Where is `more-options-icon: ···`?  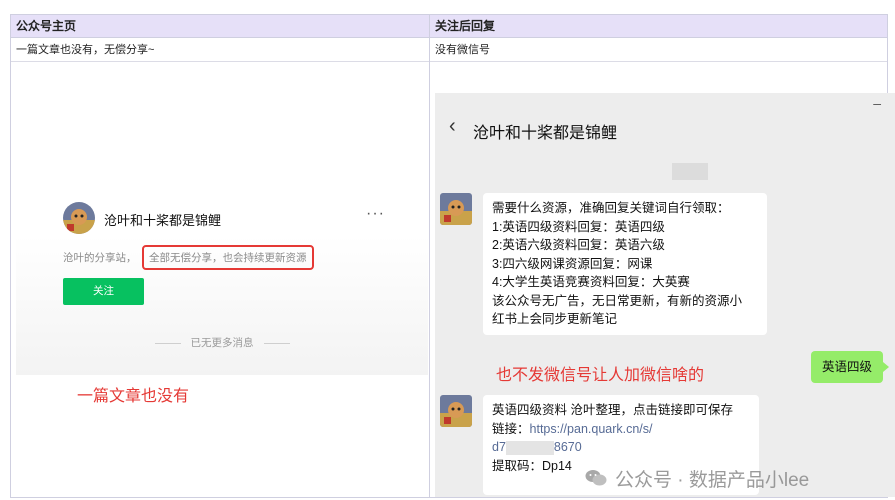
more-options-icon: ··· is located at coordinates (375, 214).